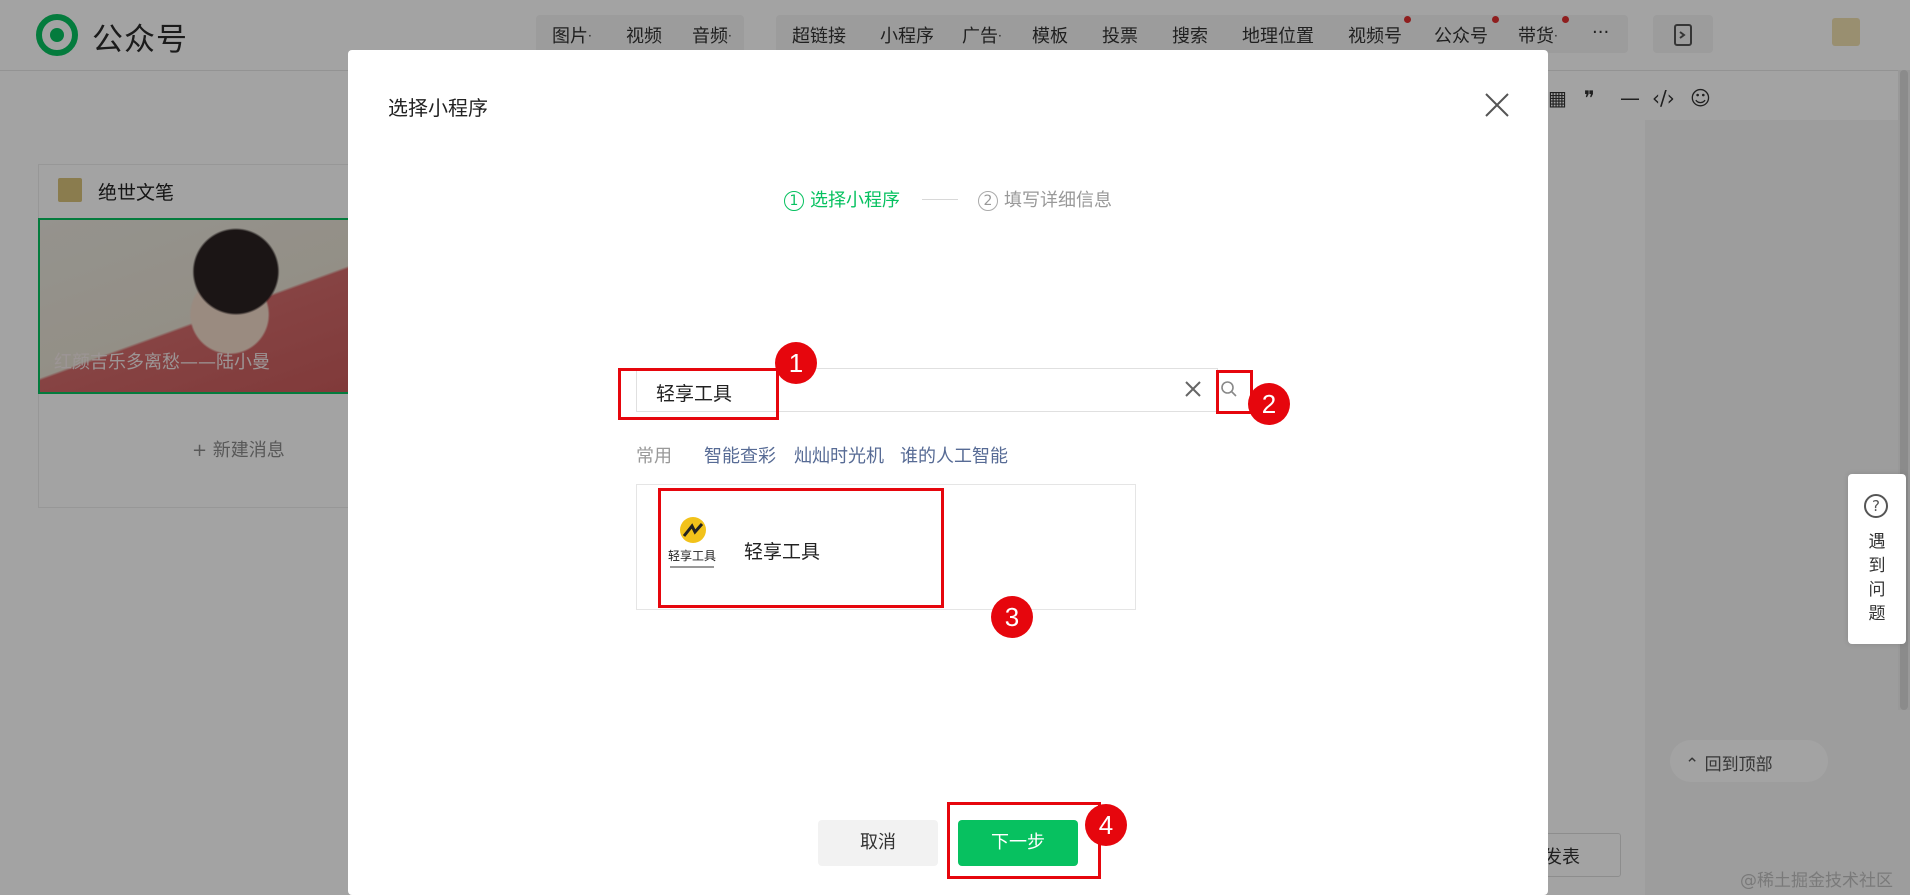  What do you see at coordinates (1876, 506) in the screenshot?
I see `question-icon: ?` at bounding box center [1876, 506].